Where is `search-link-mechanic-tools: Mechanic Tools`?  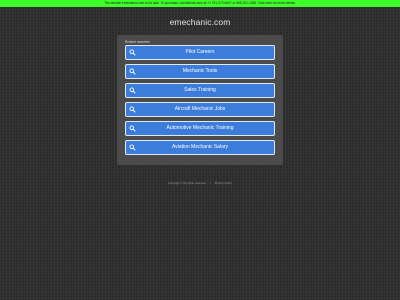
search-link-mechanic-tools: Mechanic Tools is located at coordinates (200, 71).